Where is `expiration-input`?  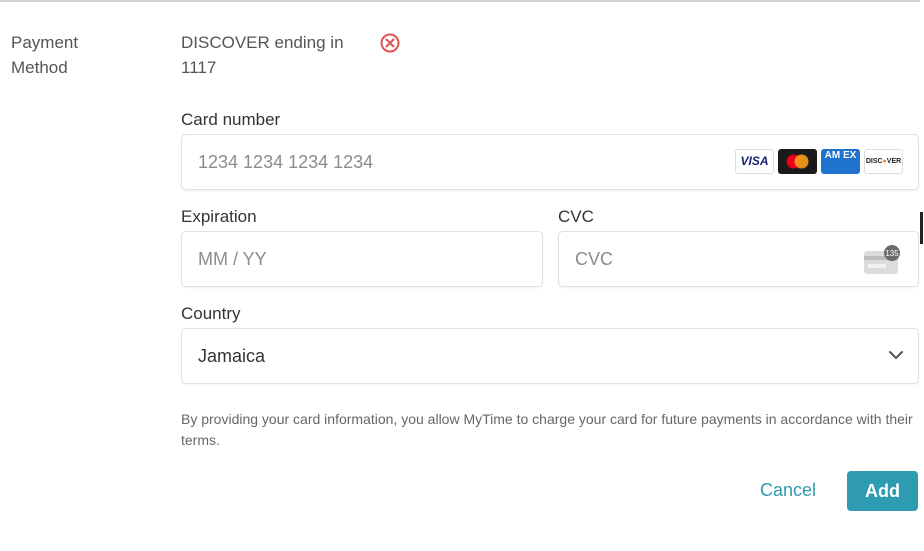
expiration-input is located at coordinates (324, 259).